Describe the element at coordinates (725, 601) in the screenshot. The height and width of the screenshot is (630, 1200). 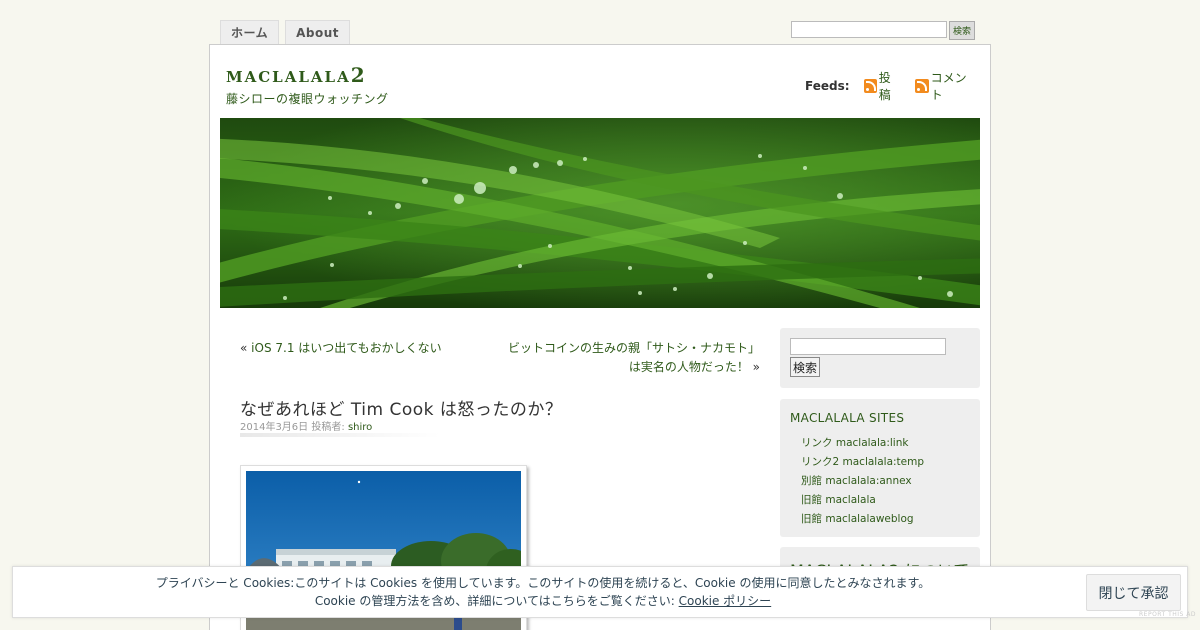
I see `cookie-policy-link: Cookie ポリシー` at that location.